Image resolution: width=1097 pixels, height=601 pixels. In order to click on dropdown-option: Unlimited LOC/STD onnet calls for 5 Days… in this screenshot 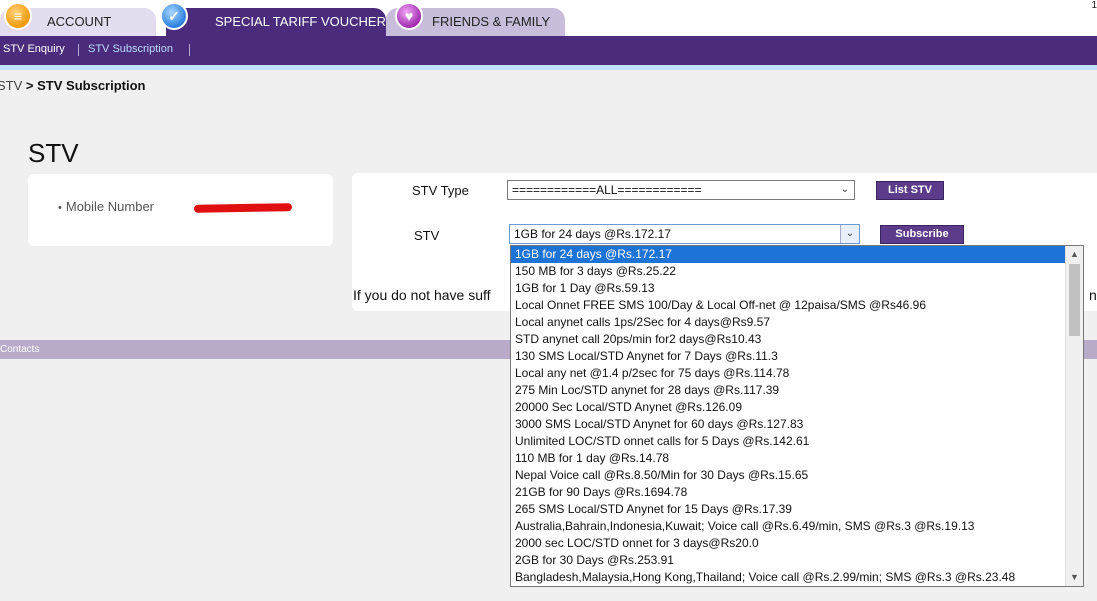, I will do `click(788, 441)`.